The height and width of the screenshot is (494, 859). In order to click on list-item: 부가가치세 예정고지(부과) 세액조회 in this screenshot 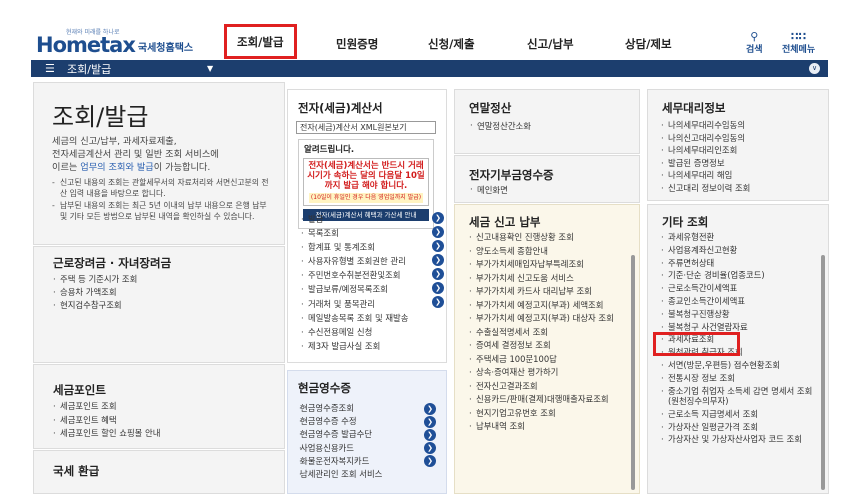, I will do `click(549, 305)`.